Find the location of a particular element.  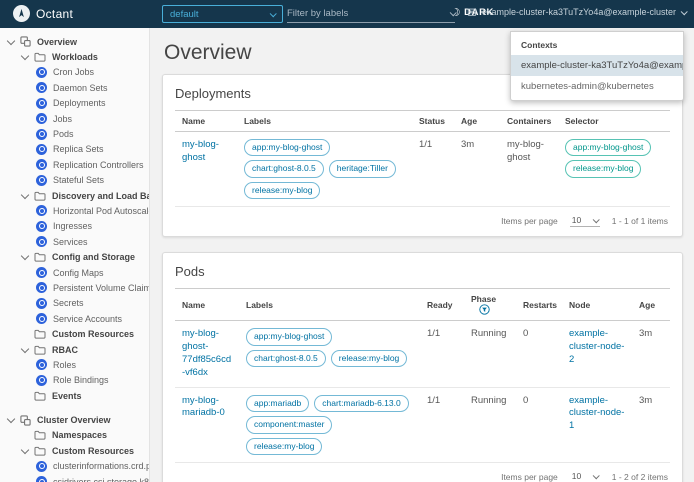

label-filter is located at coordinates (372, 14).